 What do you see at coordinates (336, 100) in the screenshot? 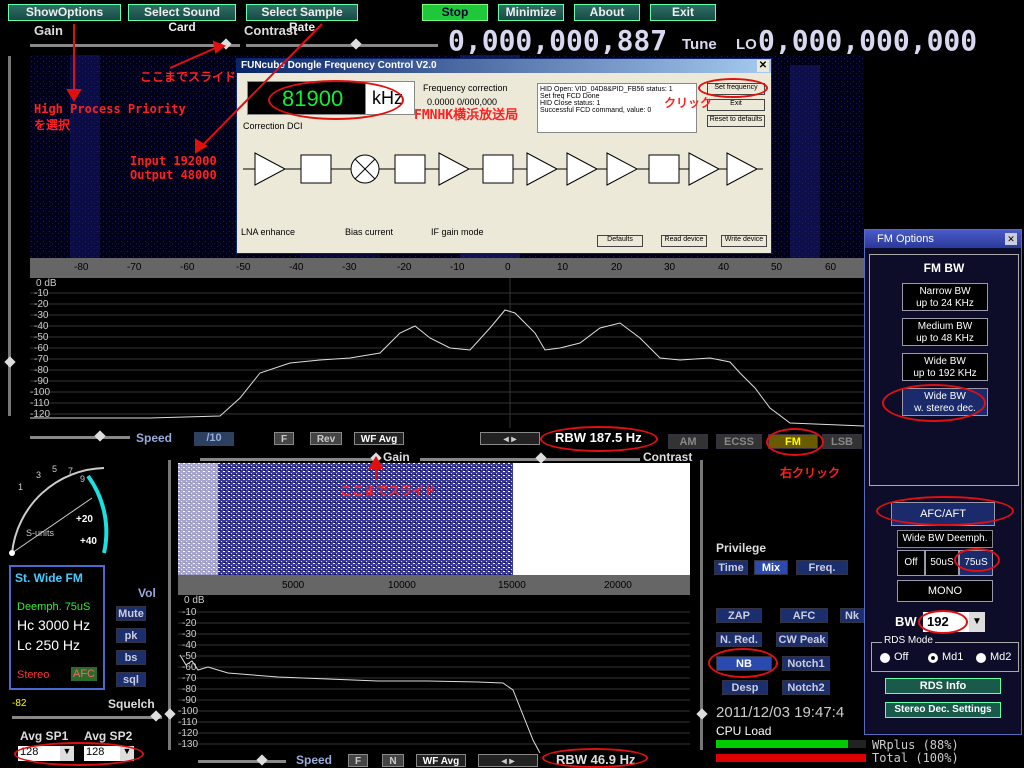
I see `annotation-ellipse-frequency` at bounding box center [336, 100].